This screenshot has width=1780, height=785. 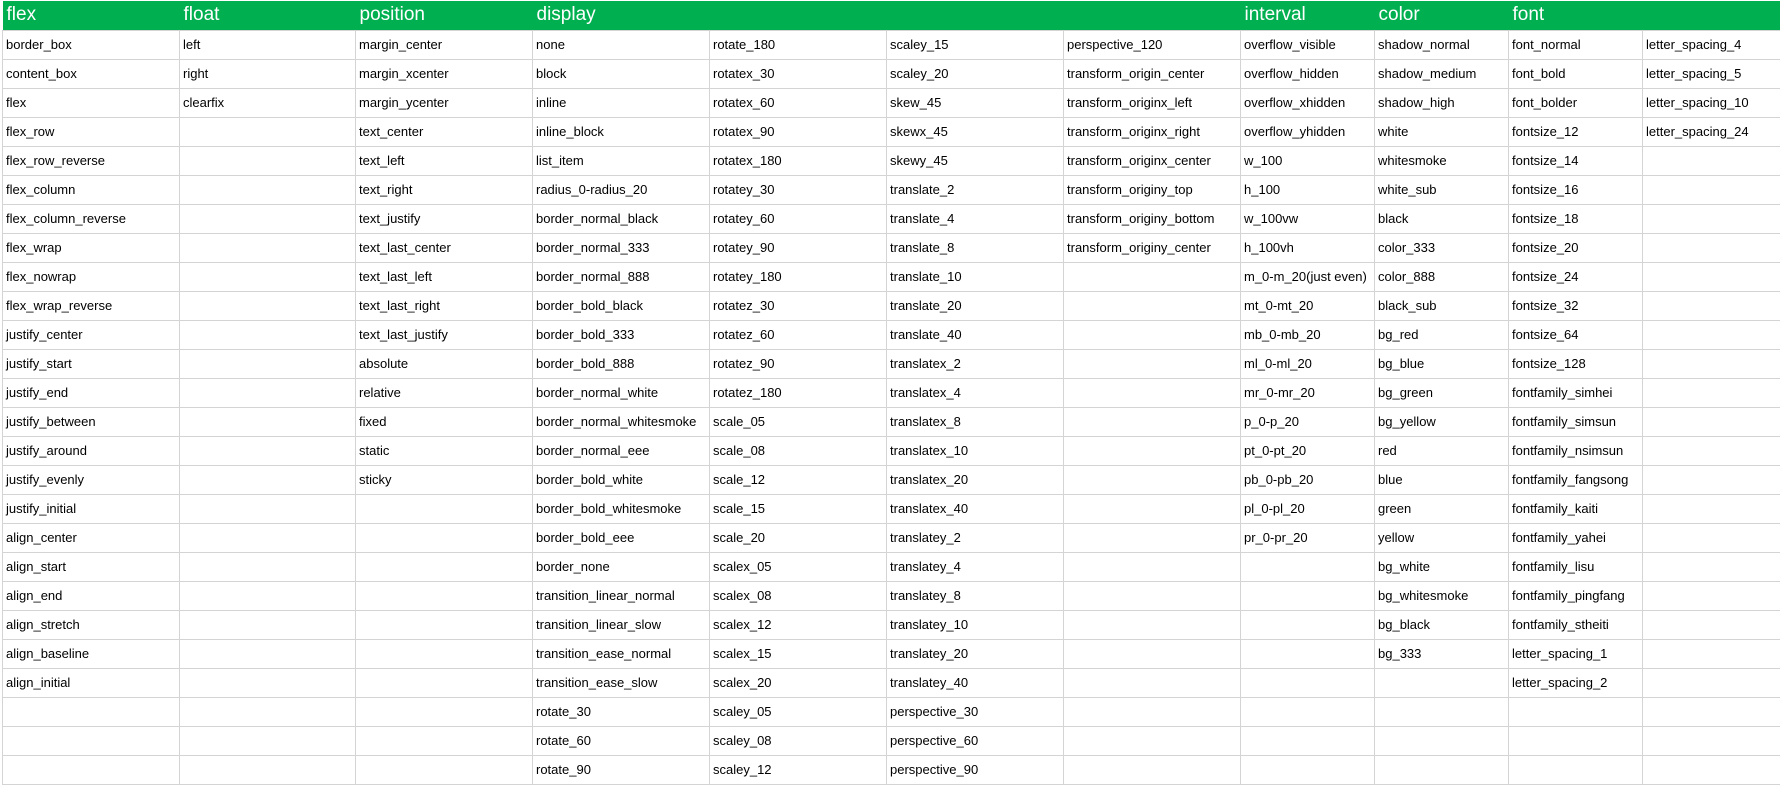 I want to click on table-cell: flex, so click(x=91, y=102).